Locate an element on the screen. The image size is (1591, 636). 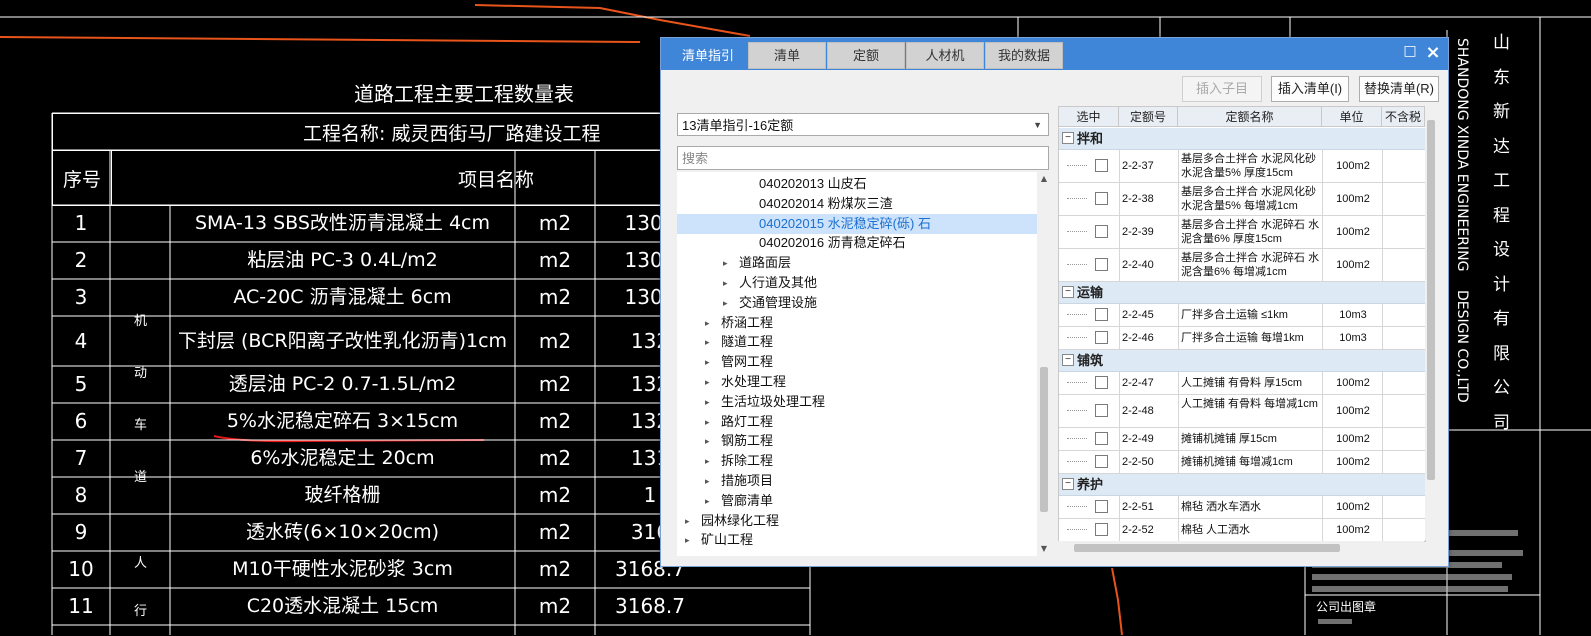
grid-hscroll-thumb is located at coordinates (1207, 548).